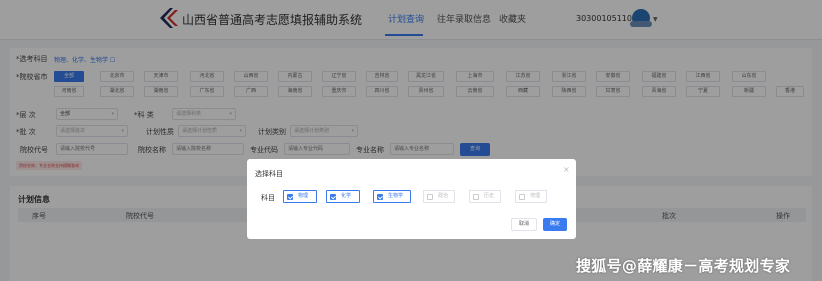 The width and height of the screenshot is (822, 281). What do you see at coordinates (683, 266) in the screenshot?
I see `watermark: 搜狐号@薛耀康－高考规划专家` at bounding box center [683, 266].